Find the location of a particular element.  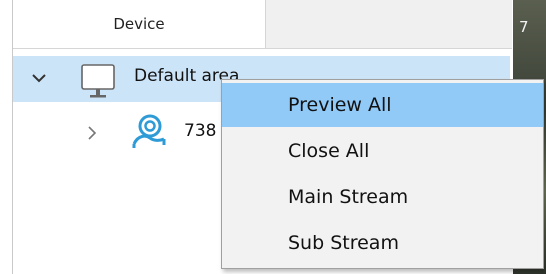

column-header-empty is located at coordinates (389, 24).